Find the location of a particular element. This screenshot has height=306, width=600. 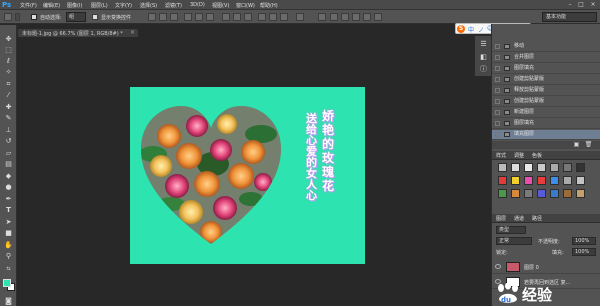

dodge-icon: ● is located at coordinates (8, 187).